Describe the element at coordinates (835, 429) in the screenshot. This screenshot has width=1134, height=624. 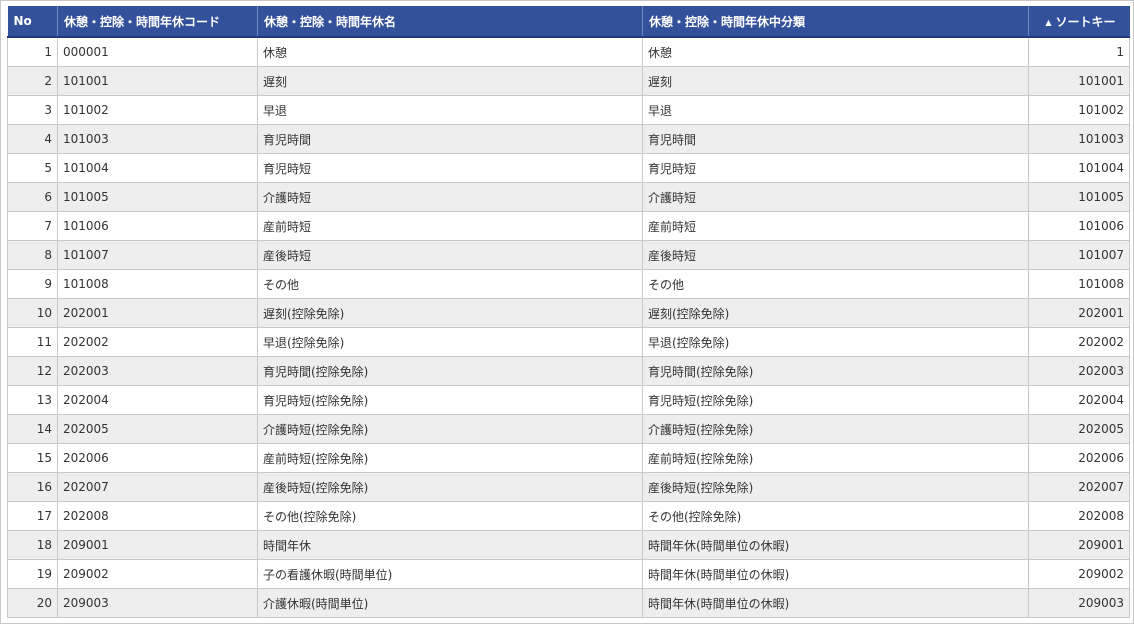
I see `cell-category: 介護時短(控除免除)` at that location.